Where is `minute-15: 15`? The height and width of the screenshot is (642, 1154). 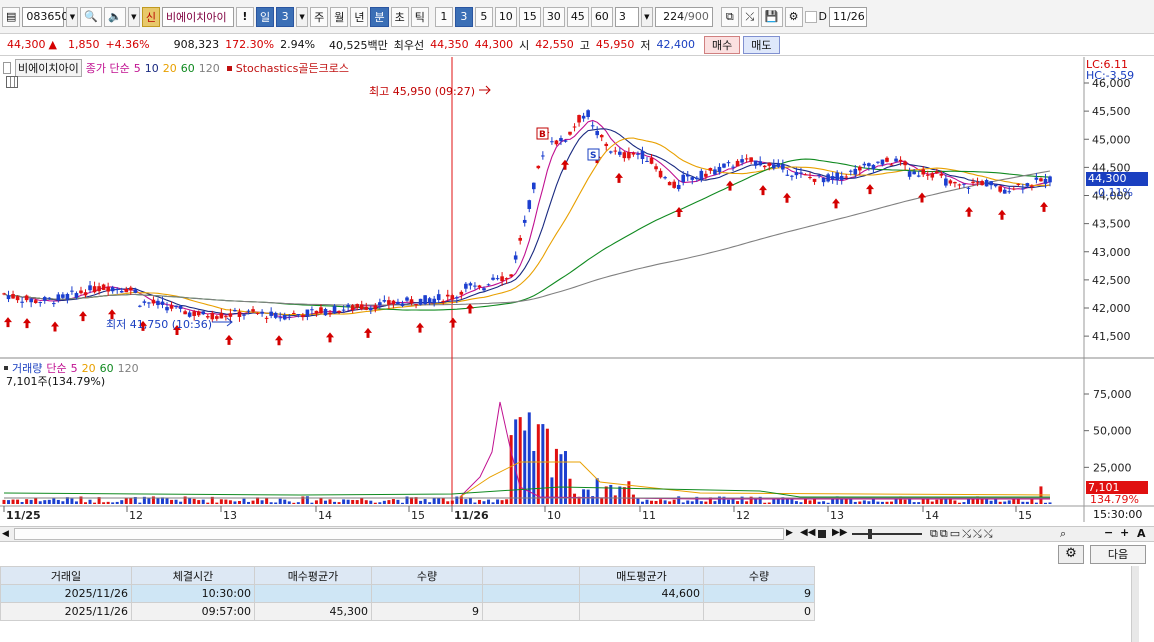 minute-15: 15 is located at coordinates (529, 16).